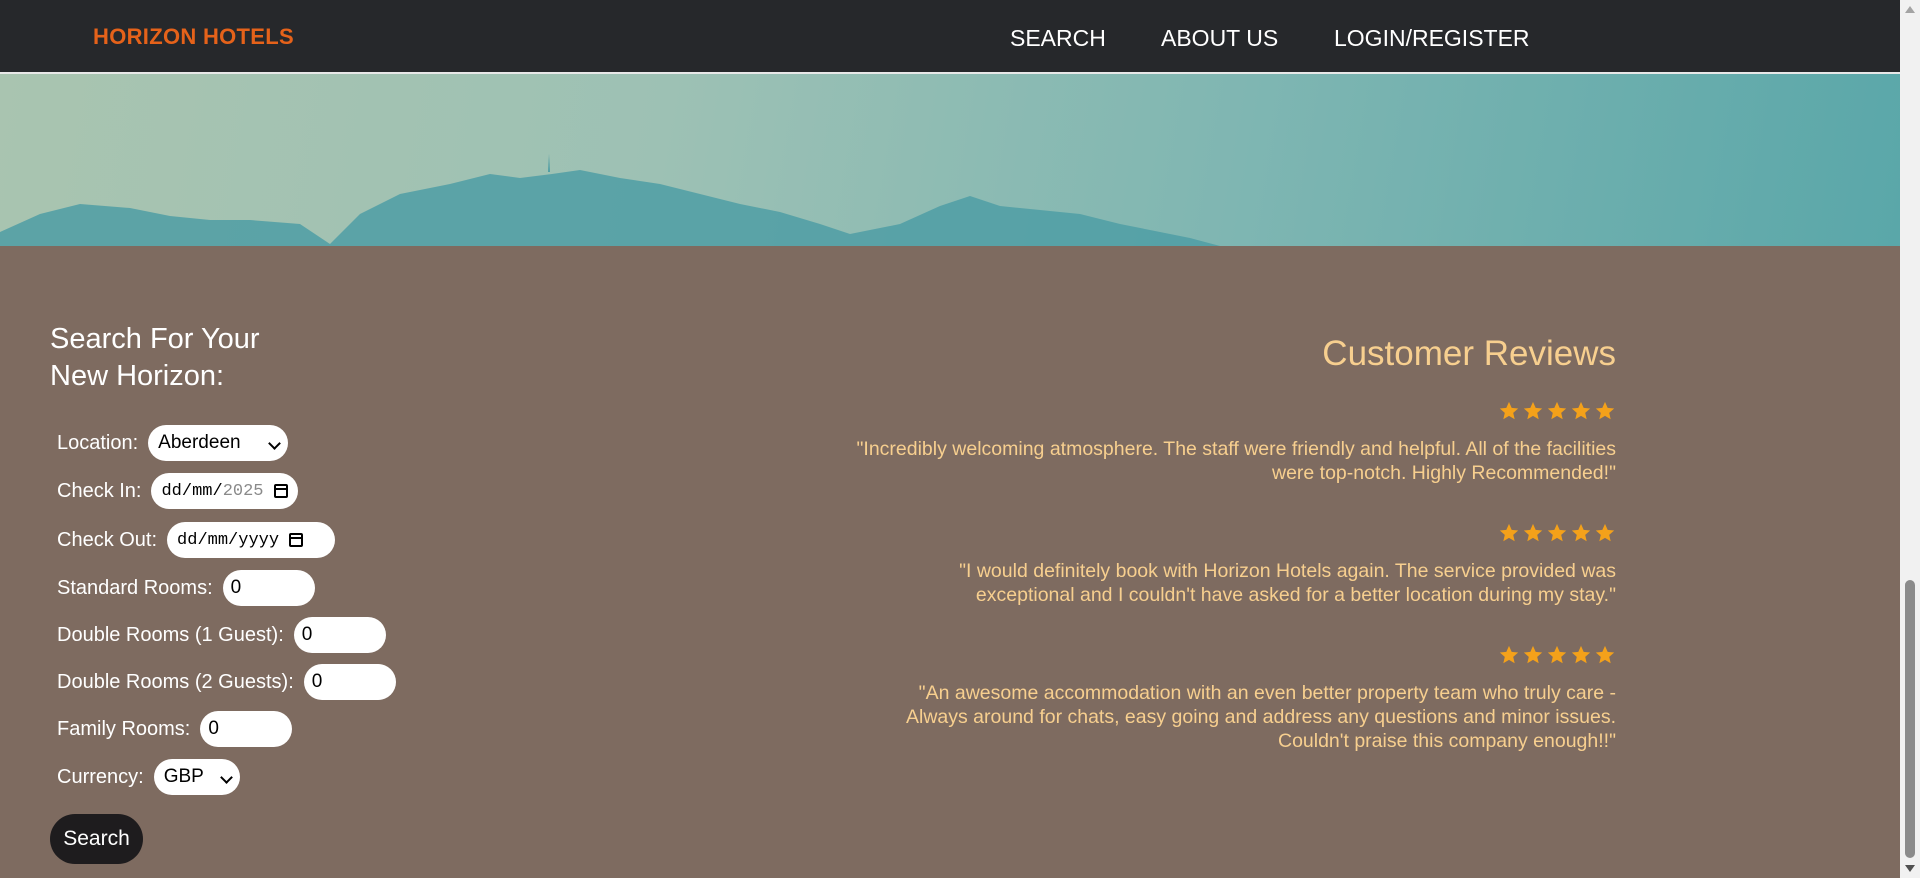  Describe the element at coordinates (339, 635) in the screenshot. I see `double-rooms-1-input: 0` at that location.